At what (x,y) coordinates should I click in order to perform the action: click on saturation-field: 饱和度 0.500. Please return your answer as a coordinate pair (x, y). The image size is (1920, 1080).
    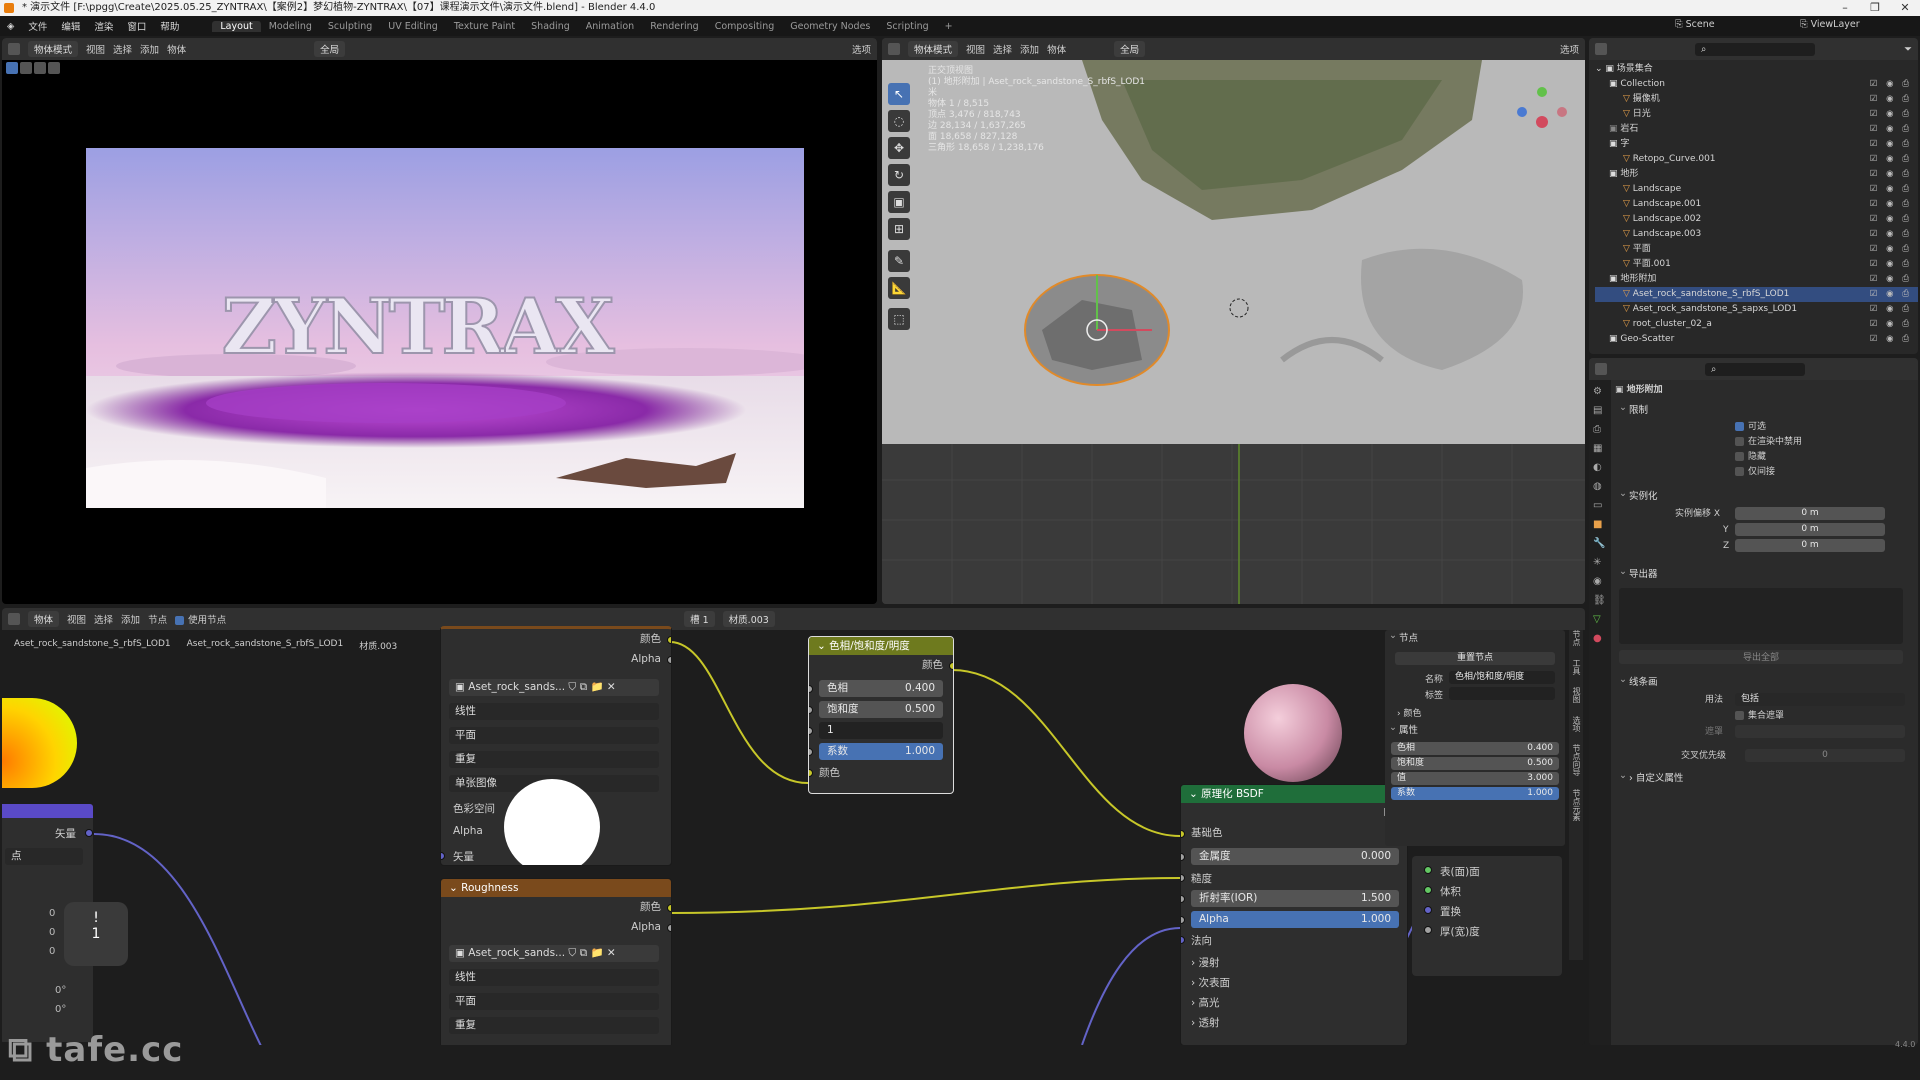
    Looking at the image, I should click on (881, 709).